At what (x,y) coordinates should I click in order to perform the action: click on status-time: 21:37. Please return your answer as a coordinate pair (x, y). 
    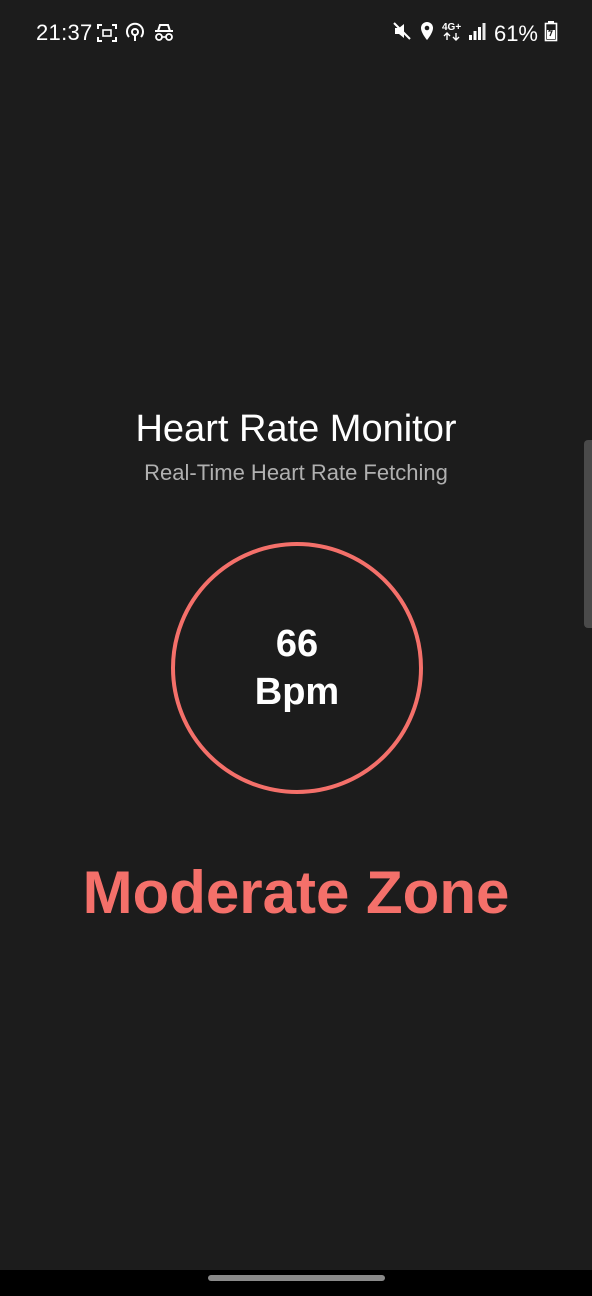
    Looking at the image, I should click on (64, 32).